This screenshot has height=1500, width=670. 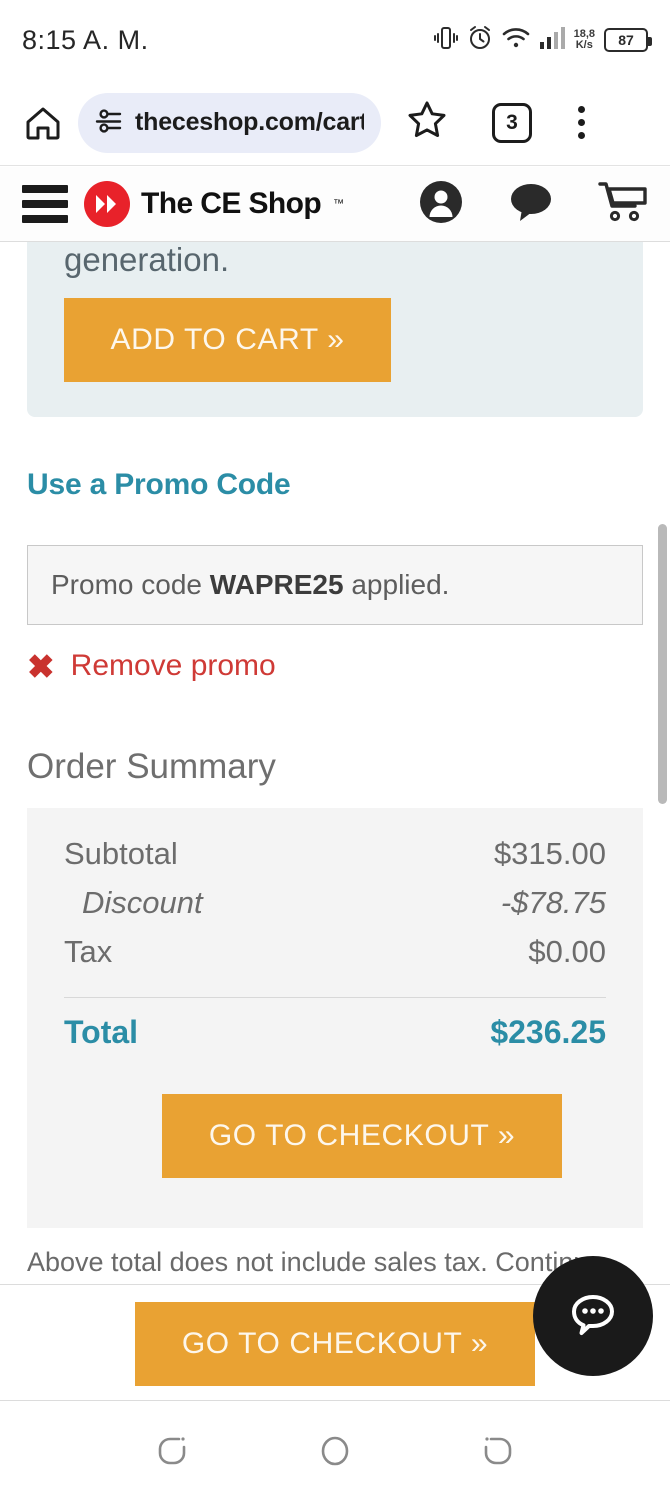 What do you see at coordinates (335, 1038) in the screenshot?
I see `summary-row-total: Total $236.25` at bounding box center [335, 1038].